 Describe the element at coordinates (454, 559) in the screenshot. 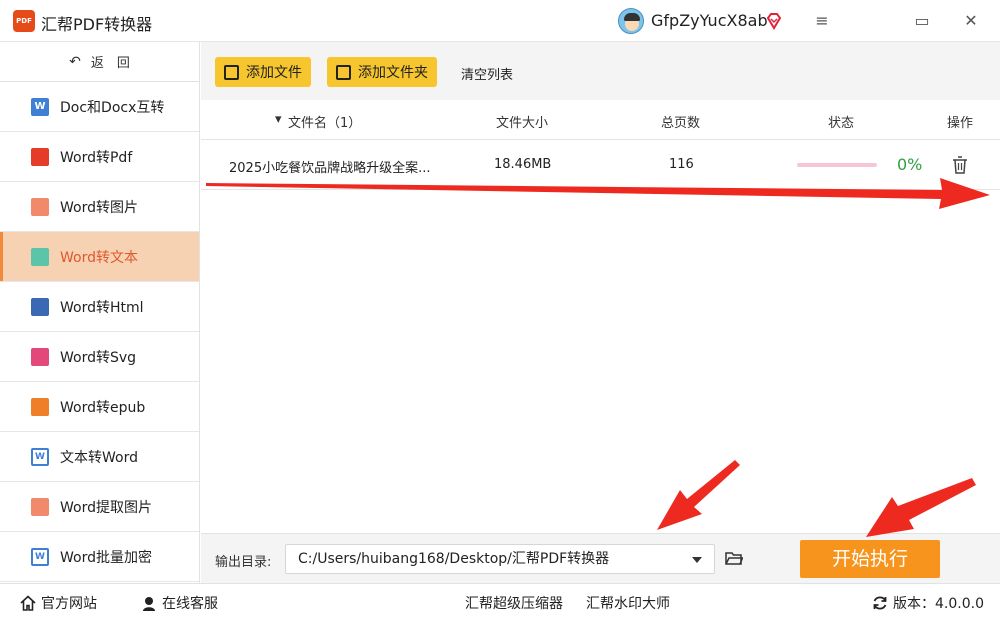

I see `output-path: C:/Users/huibang168/Desktop/汇帮PDF转换器` at that location.